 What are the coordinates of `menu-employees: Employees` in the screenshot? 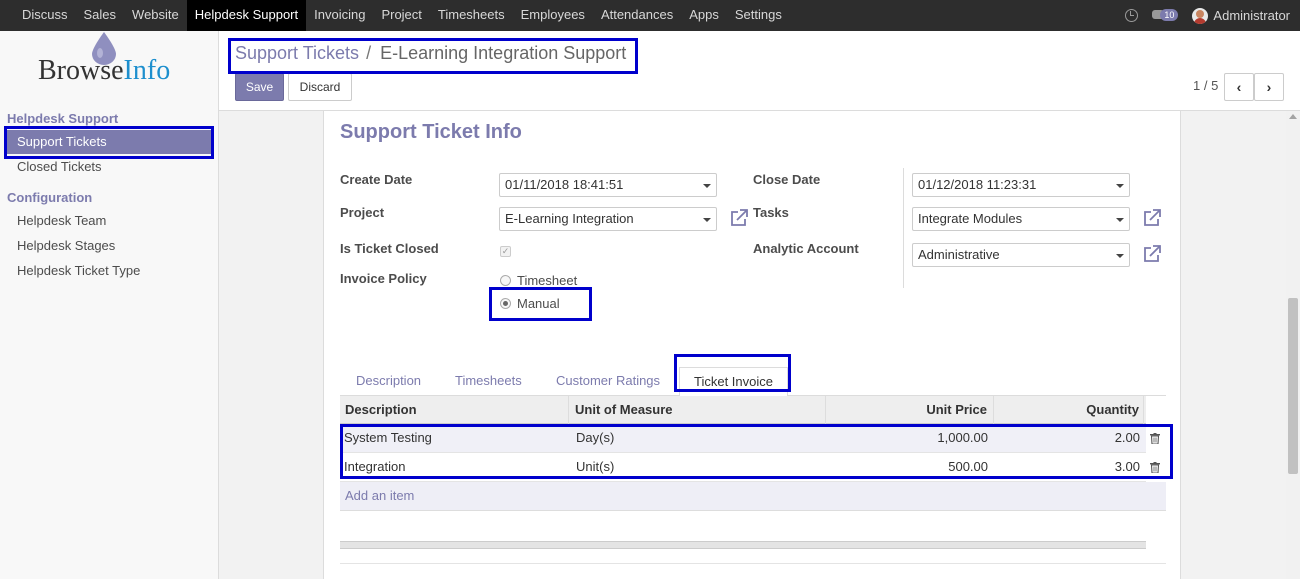 It's located at (553, 15).